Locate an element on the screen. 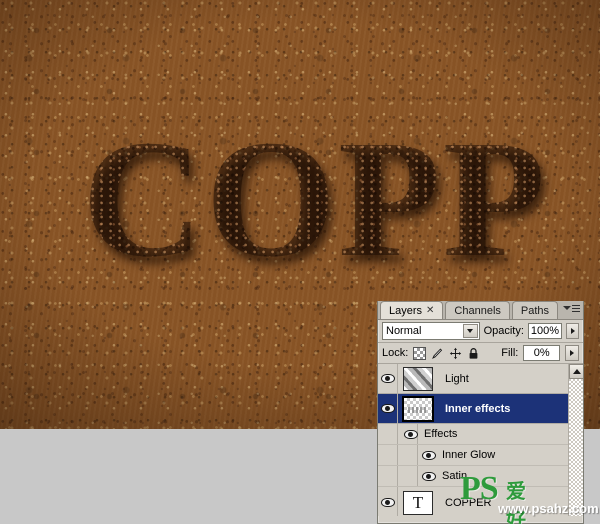 The height and width of the screenshot is (524, 600). visibility-toggle-copper is located at coordinates (388, 501).